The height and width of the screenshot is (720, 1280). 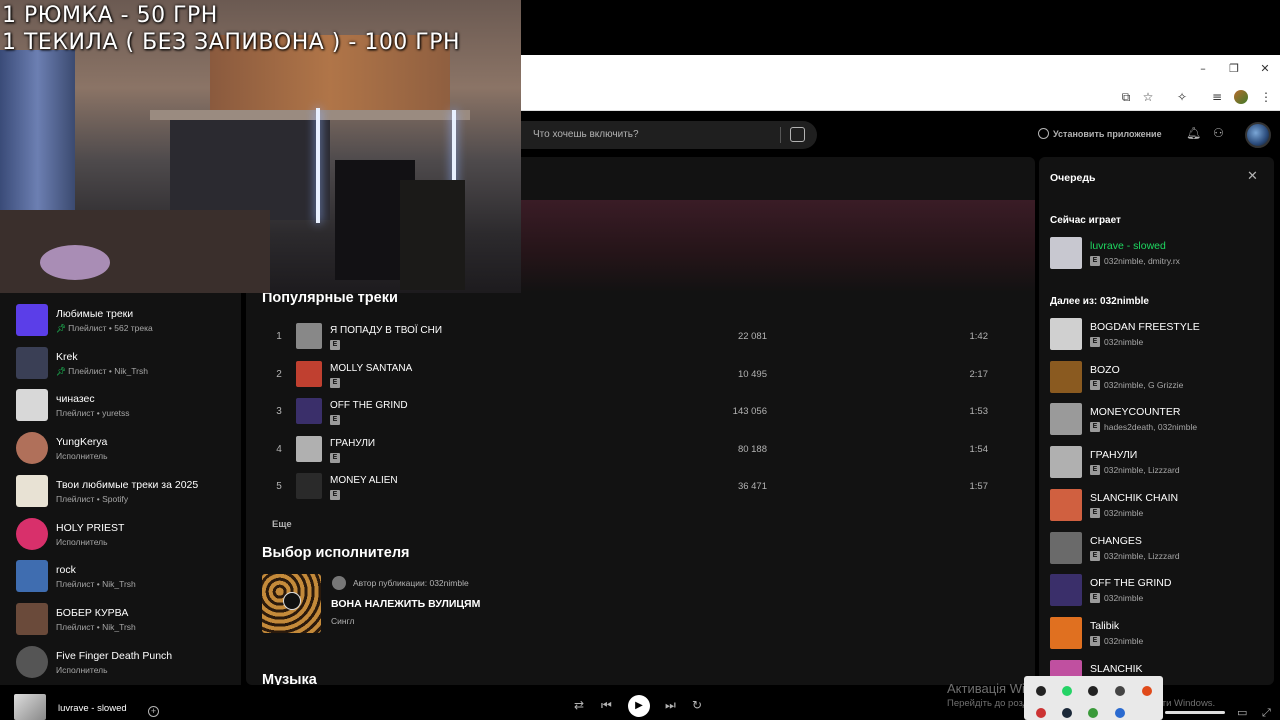 I want to click on address-bar, so click(x=900, y=97).